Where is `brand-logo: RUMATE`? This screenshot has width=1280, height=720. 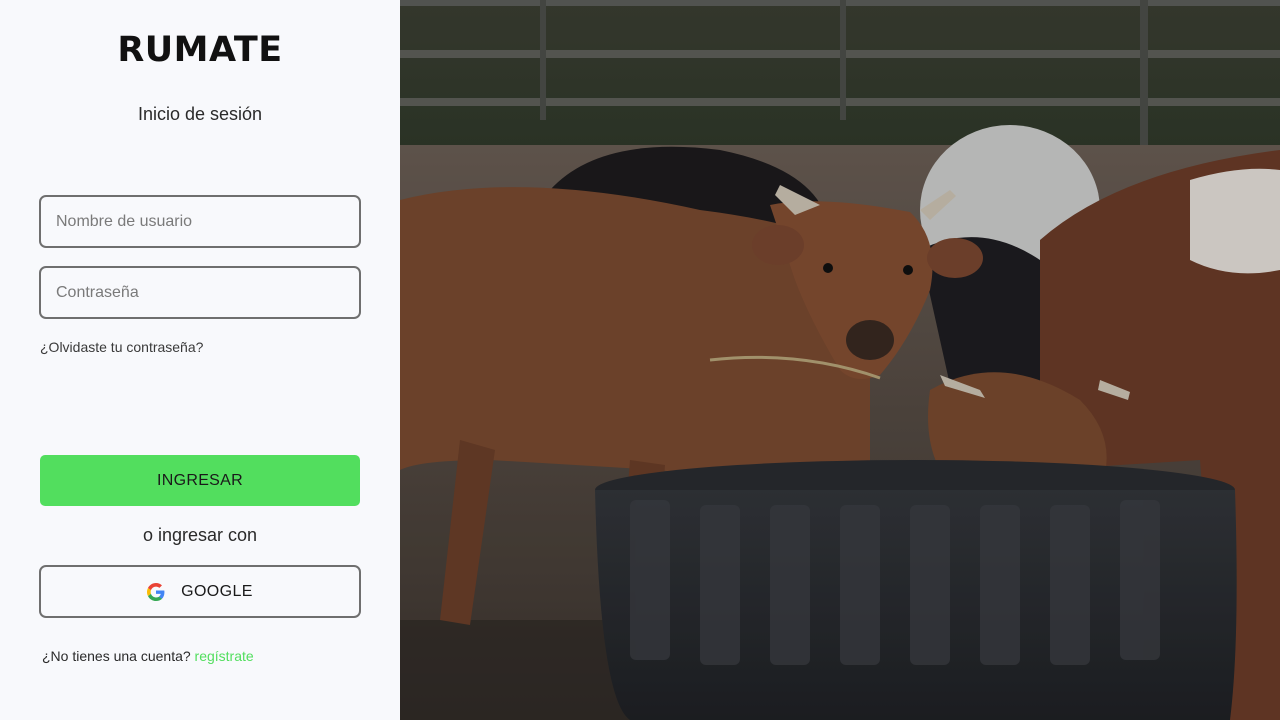
brand-logo: RUMATE is located at coordinates (200, 50).